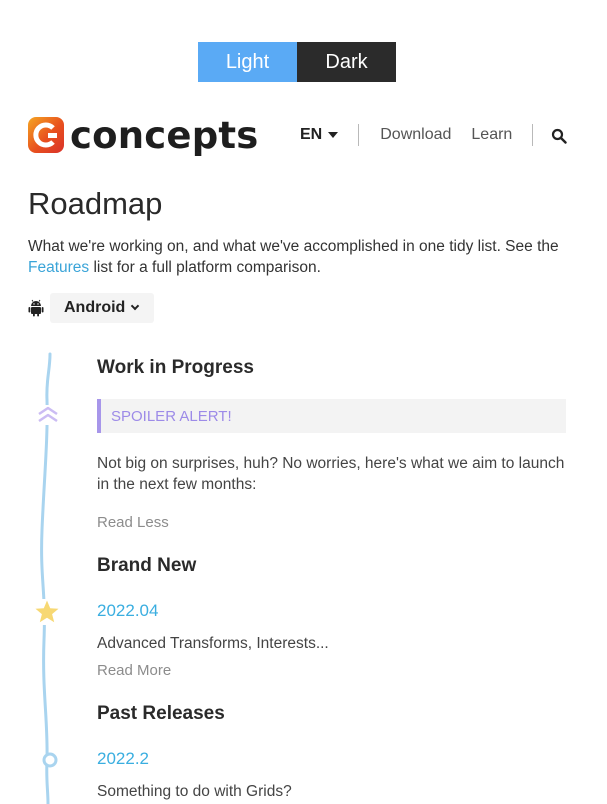 This screenshot has height=804, width=607. I want to click on search-icon, so click(559, 136).